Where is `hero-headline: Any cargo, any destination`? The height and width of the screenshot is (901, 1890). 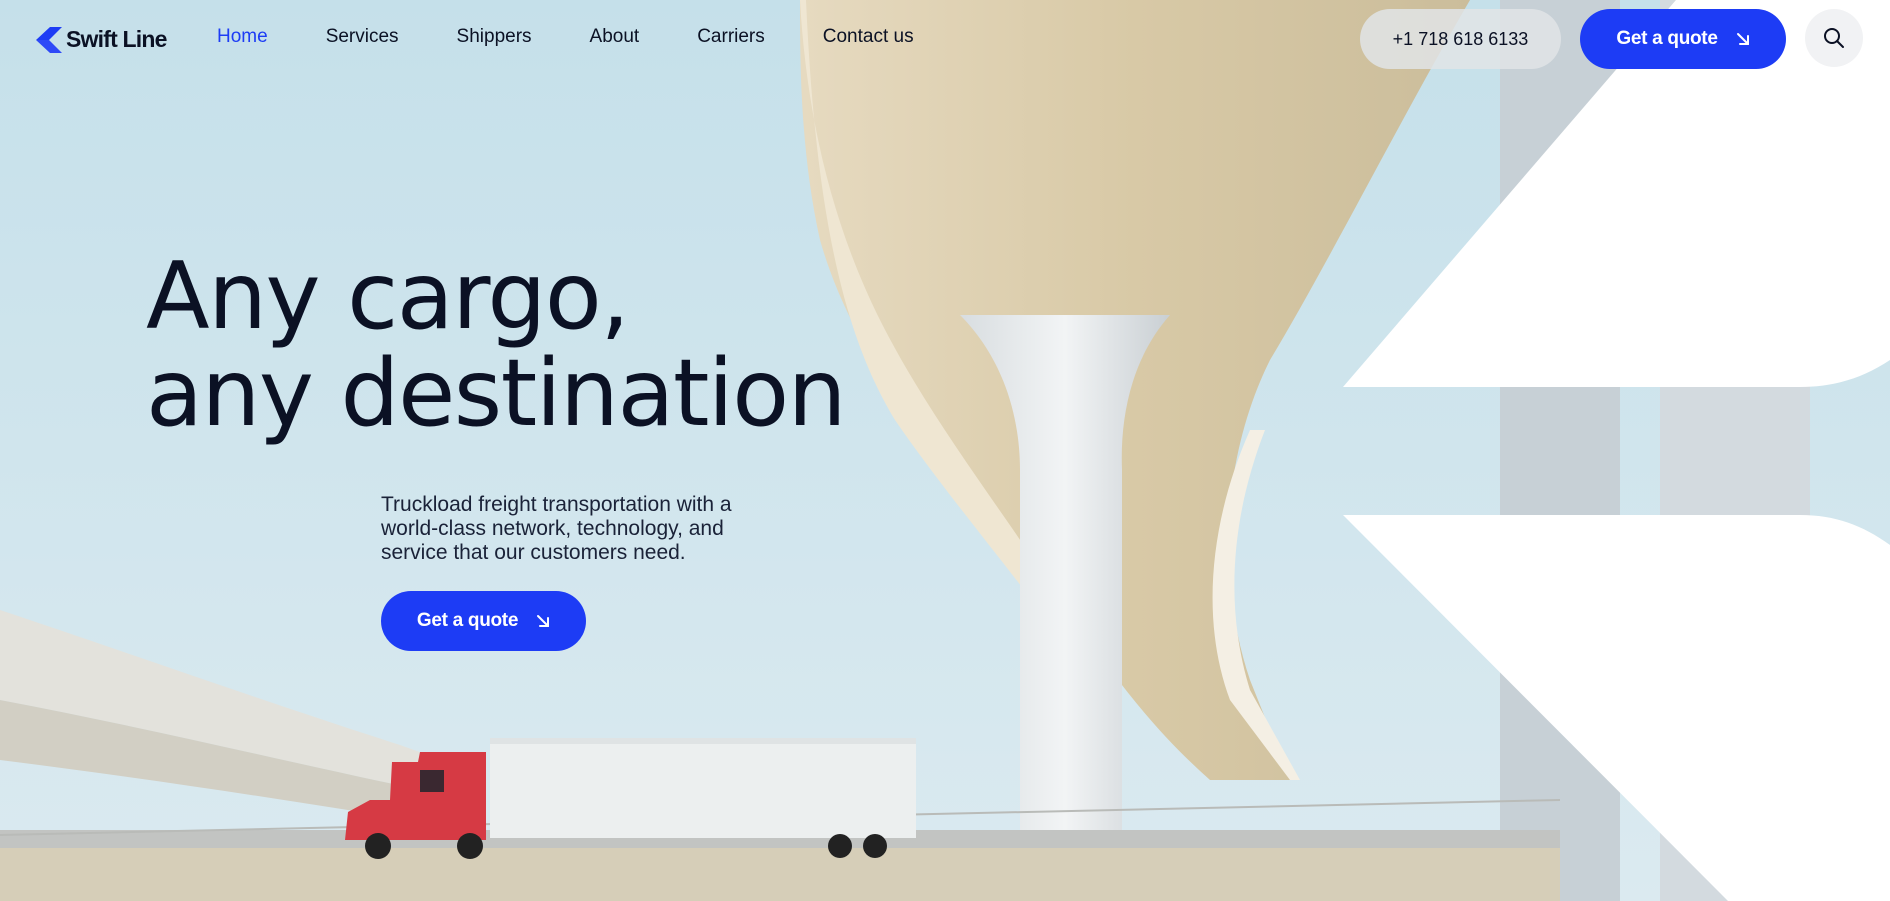 hero-headline: Any cargo, any destination is located at coordinates (496, 344).